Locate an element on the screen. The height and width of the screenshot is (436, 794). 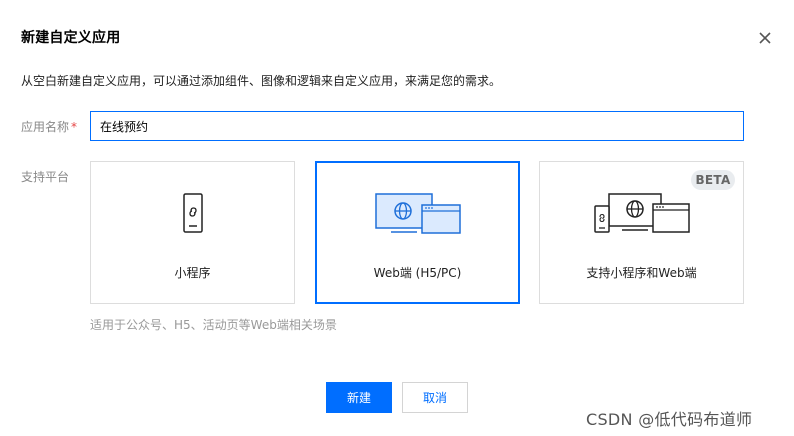
platform-option-web: Web端 (H5/PC) is located at coordinates (417, 232).